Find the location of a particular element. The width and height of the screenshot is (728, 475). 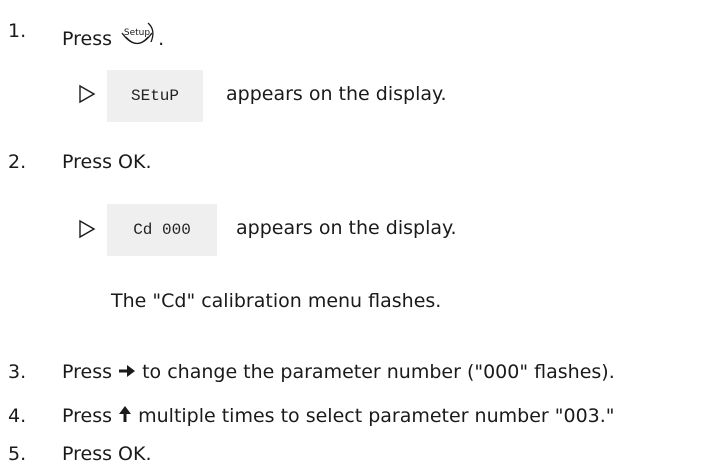

step-1-text: Press Setup . is located at coordinates (113, 39).